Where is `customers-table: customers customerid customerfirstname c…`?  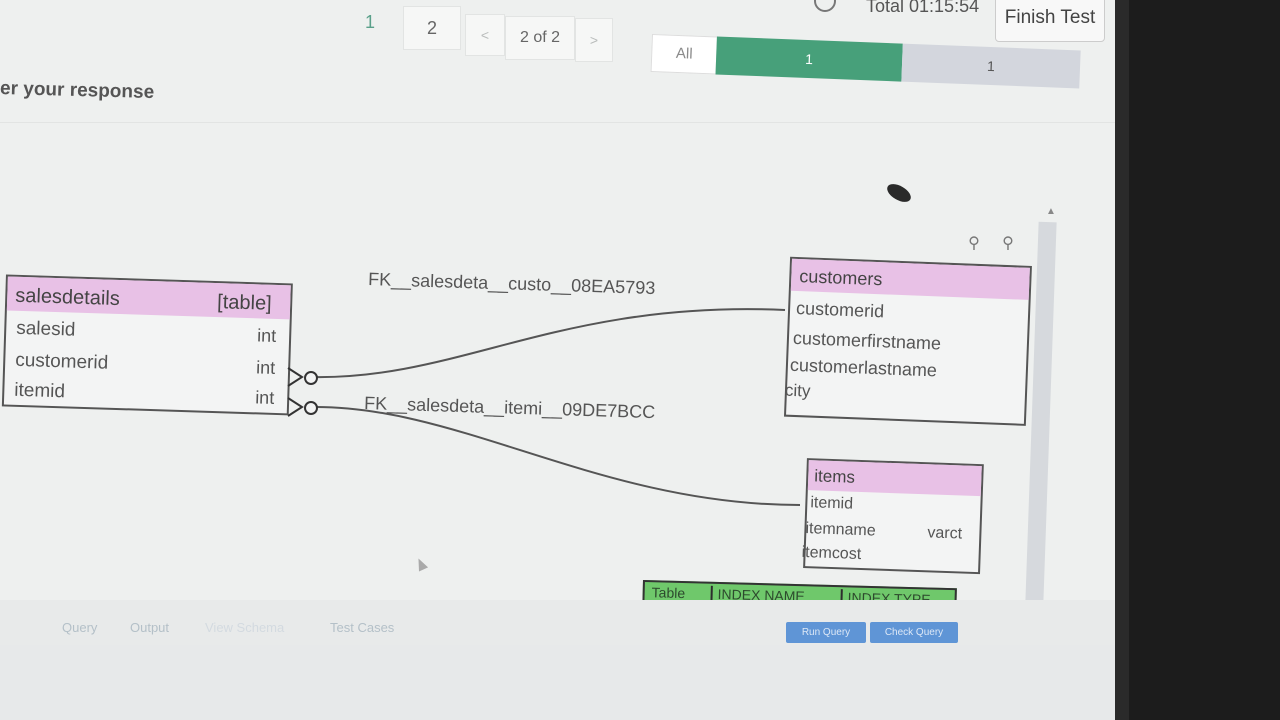
customers-table: customers customerid customerfirstname c… is located at coordinates (907, 341).